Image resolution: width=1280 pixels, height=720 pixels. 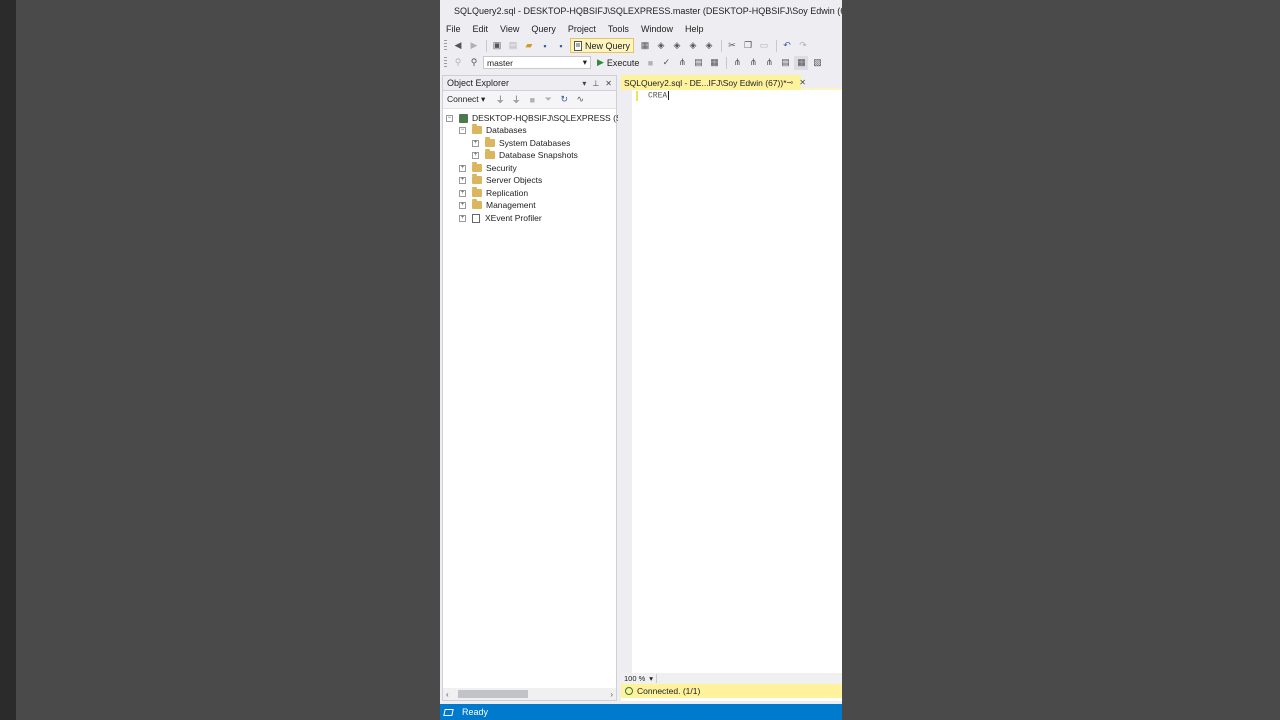 I want to click on tree-node-database-snapshots: + Database Snapshots, so click(x=525, y=155).